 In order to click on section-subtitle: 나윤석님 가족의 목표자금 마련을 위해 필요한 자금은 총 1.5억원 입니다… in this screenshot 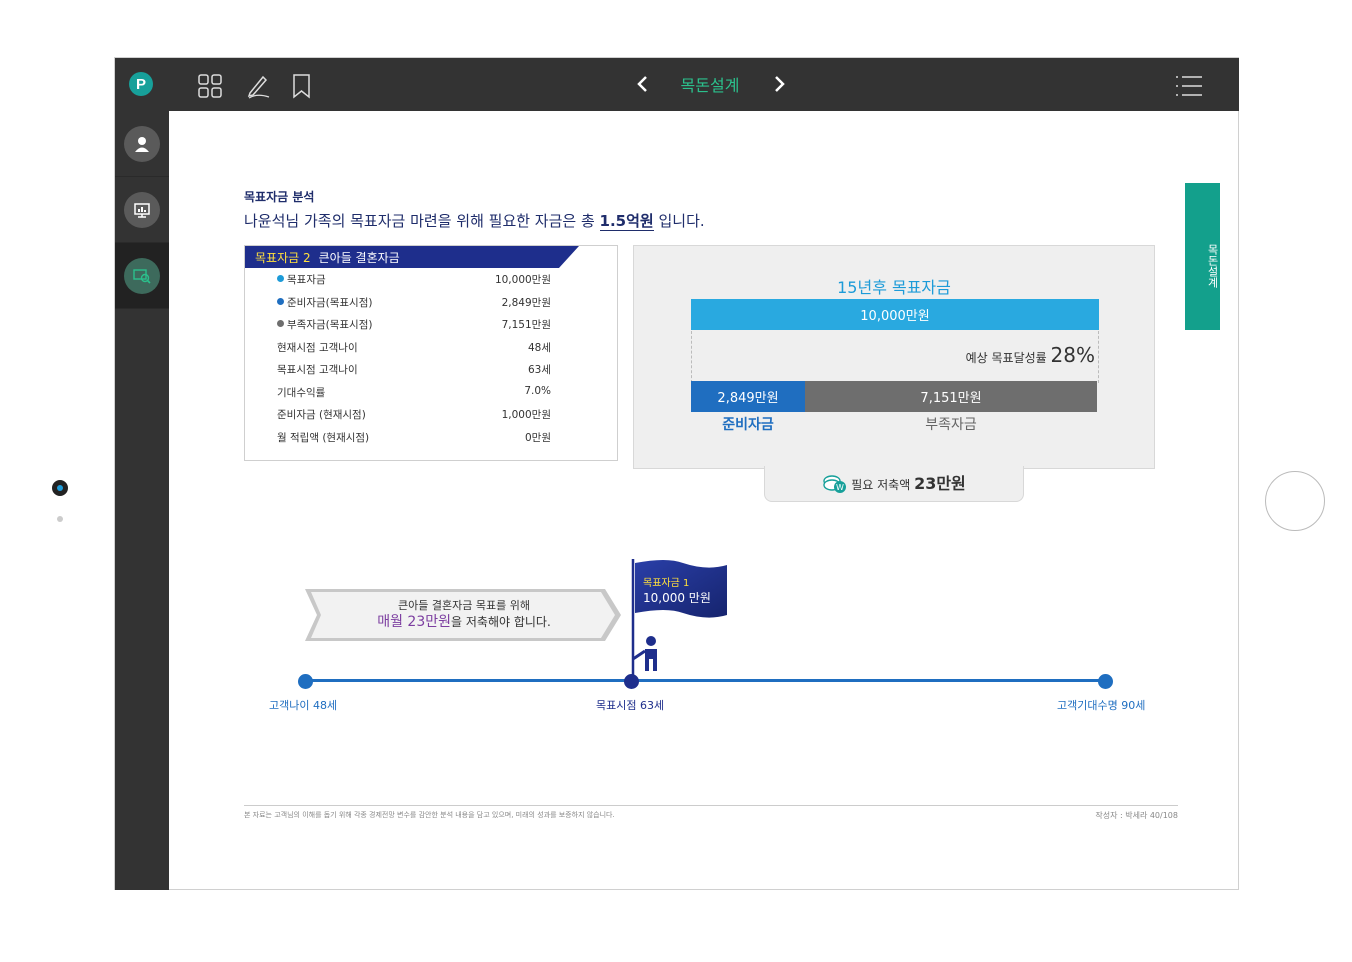, I will do `click(474, 220)`.